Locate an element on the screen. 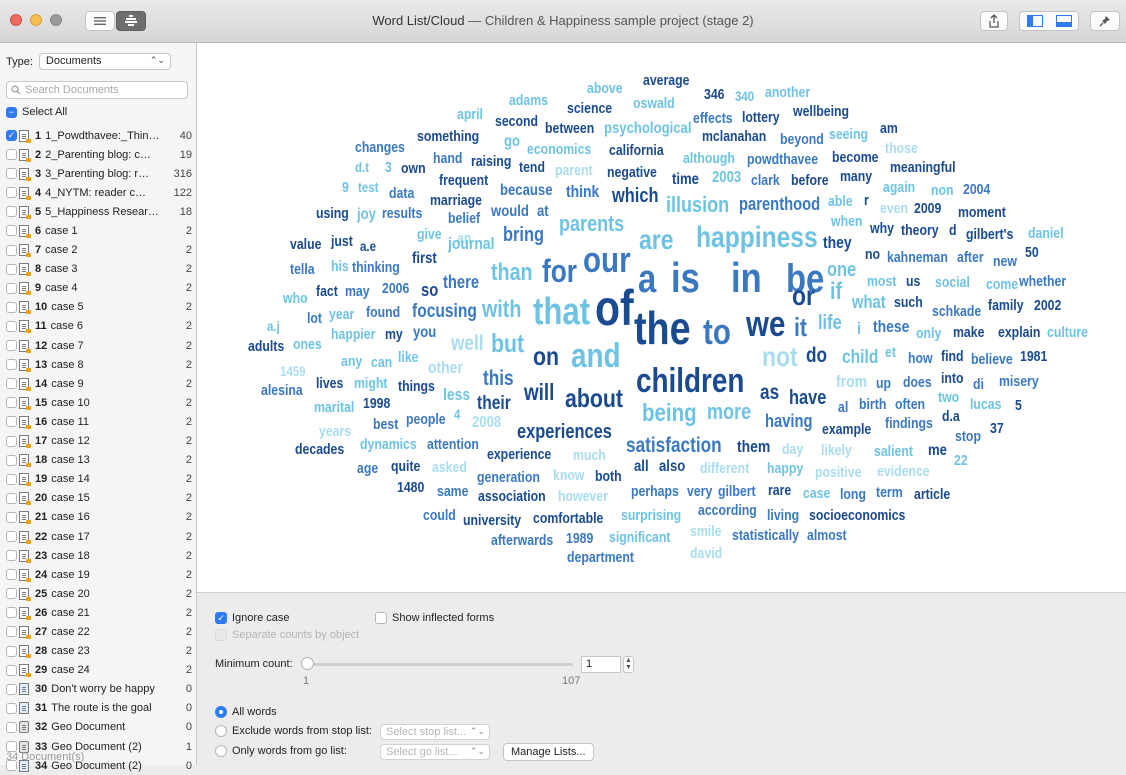 Image resolution: width=1126 pixels, height=775 pixels. cloud-word: decades is located at coordinates (319, 449).